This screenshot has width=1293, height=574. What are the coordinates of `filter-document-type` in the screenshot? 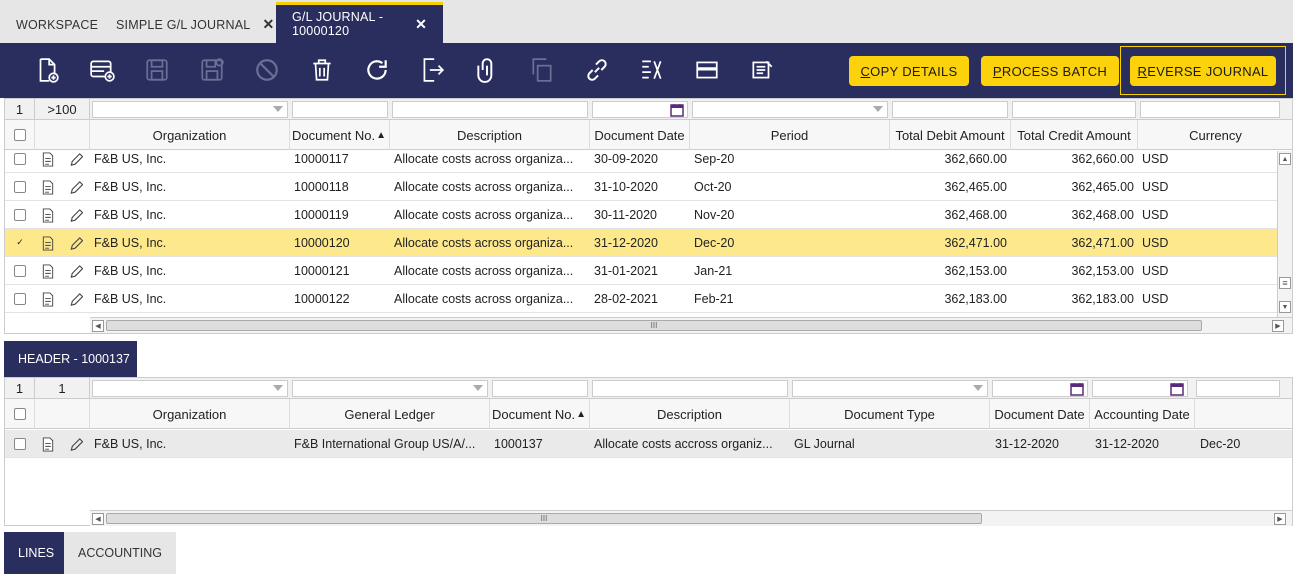 It's located at (890, 388).